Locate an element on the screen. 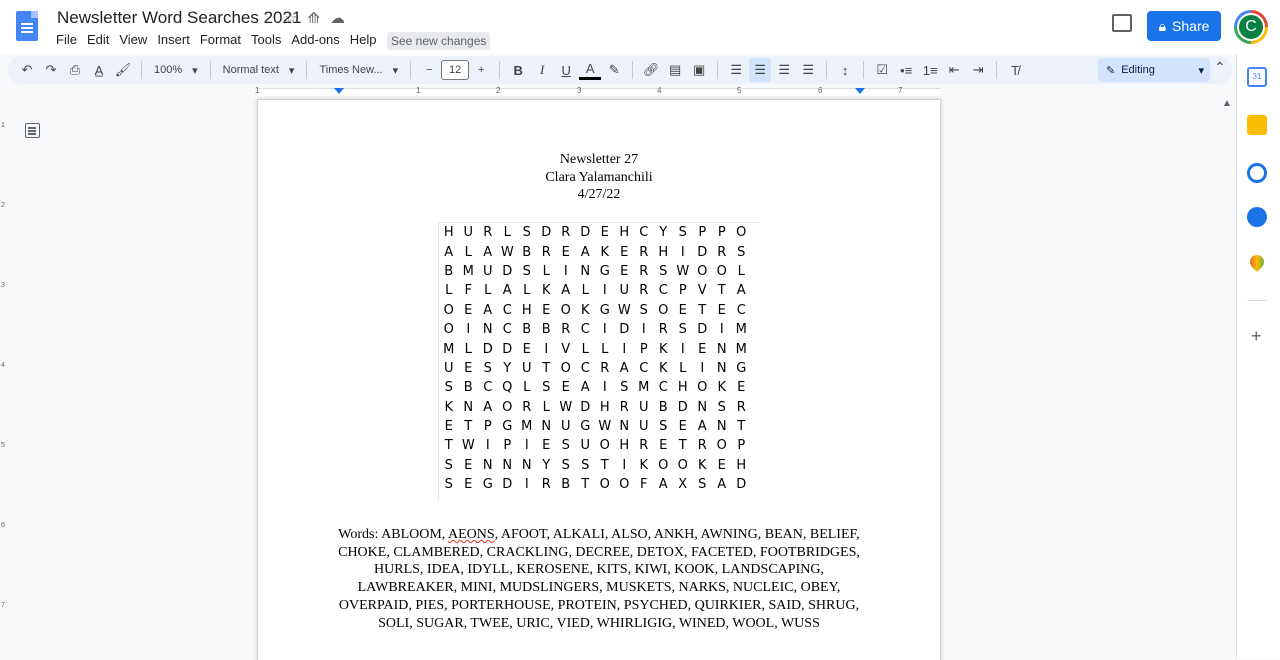 The image size is (1280, 660). underline-button: U is located at coordinates (566, 70).